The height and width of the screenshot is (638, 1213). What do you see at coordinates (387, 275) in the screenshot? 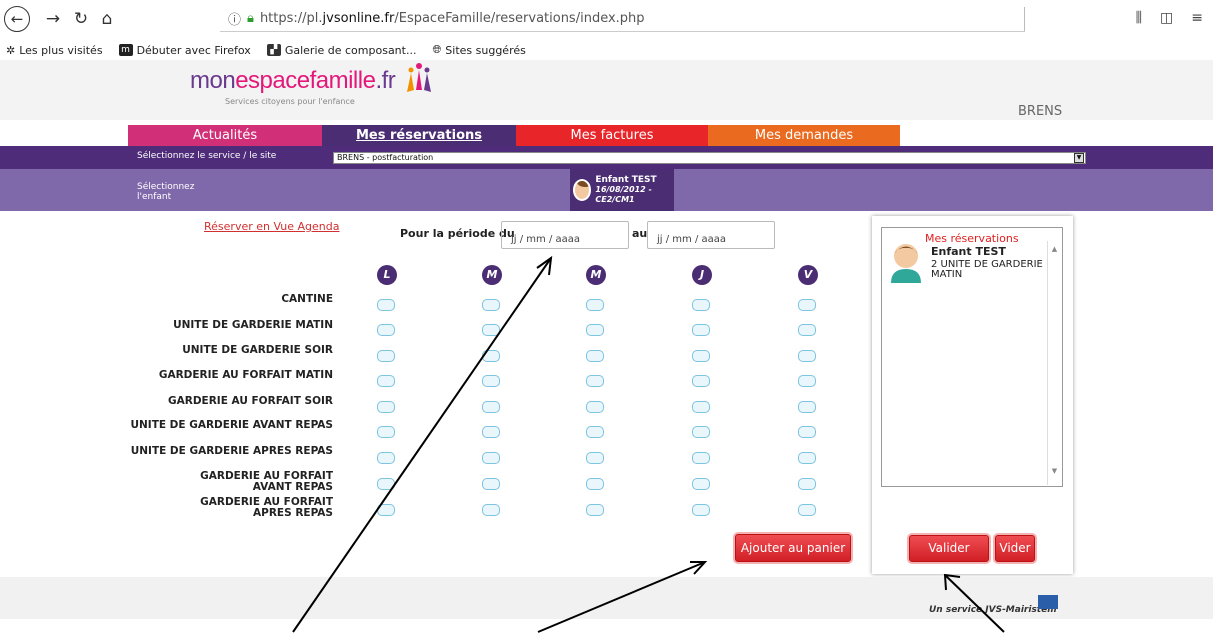
I see `day-monday: L` at bounding box center [387, 275].